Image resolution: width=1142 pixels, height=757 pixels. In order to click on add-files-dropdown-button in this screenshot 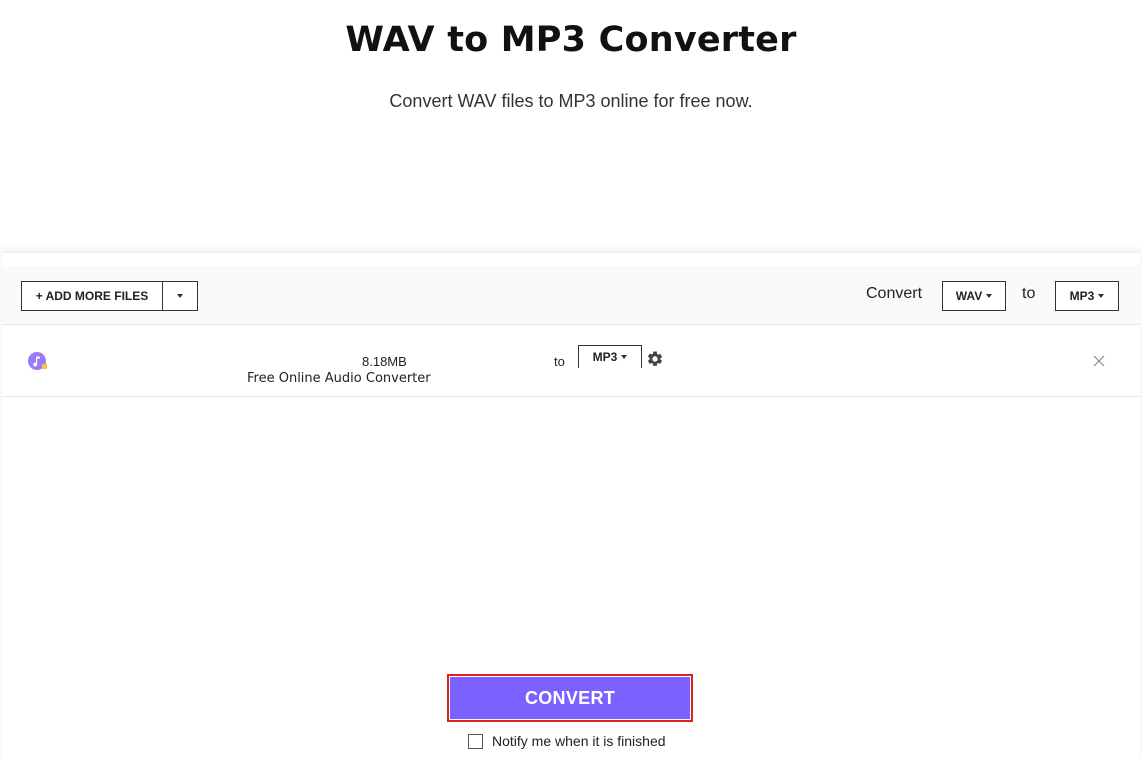, I will do `click(180, 296)`.